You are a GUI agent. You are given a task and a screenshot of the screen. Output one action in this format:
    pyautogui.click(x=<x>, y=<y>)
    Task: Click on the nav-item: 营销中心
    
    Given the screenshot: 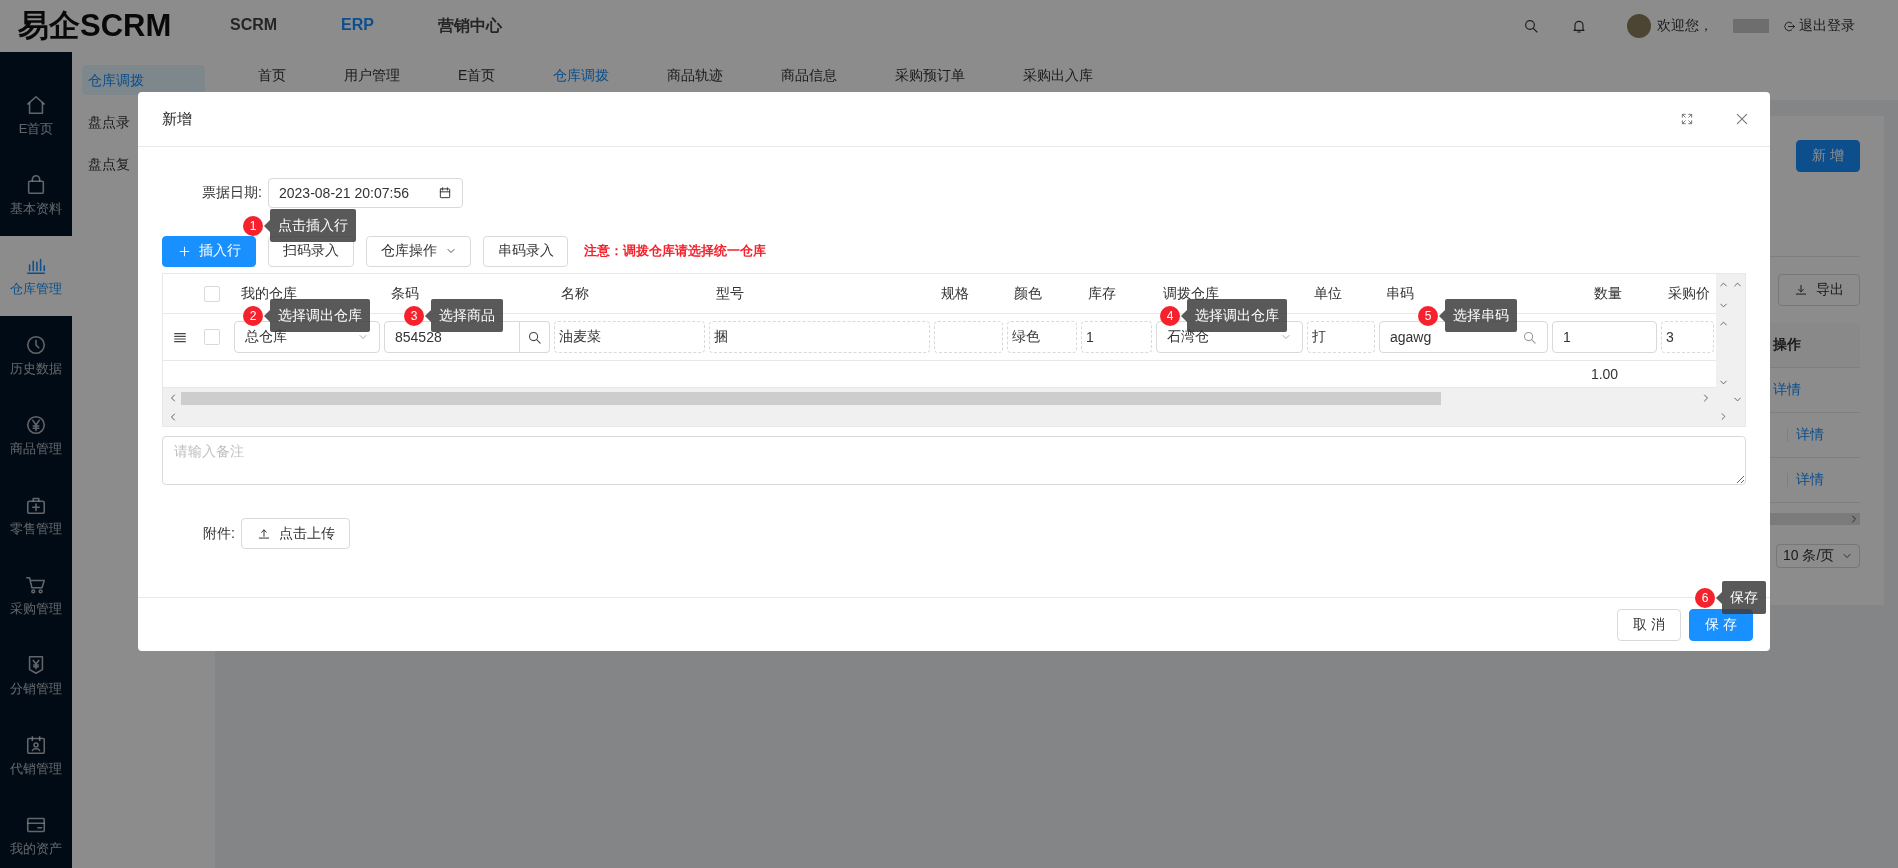 What is the action you would take?
    pyautogui.click(x=470, y=26)
    